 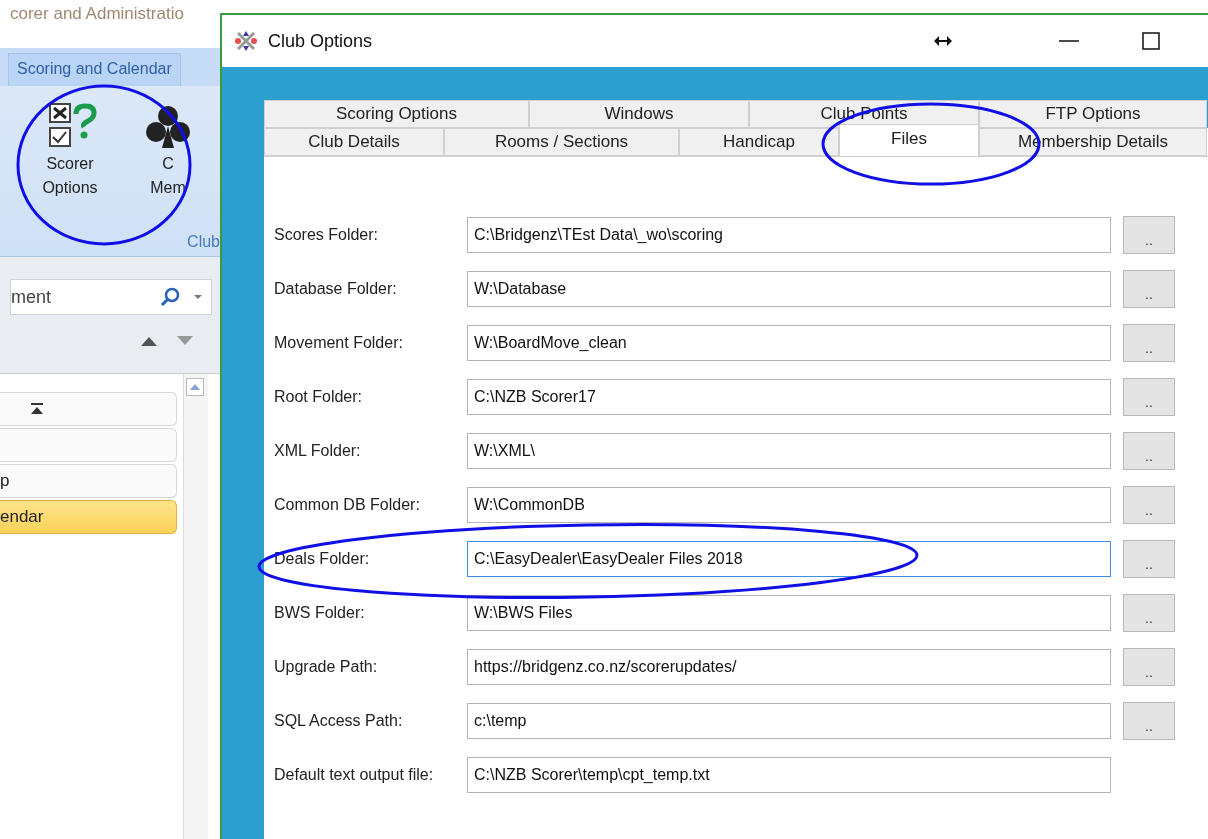 What do you see at coordinates (759, 142) in the screenshot?
I see `tab: Handicap` at bounding box center [759, 142].